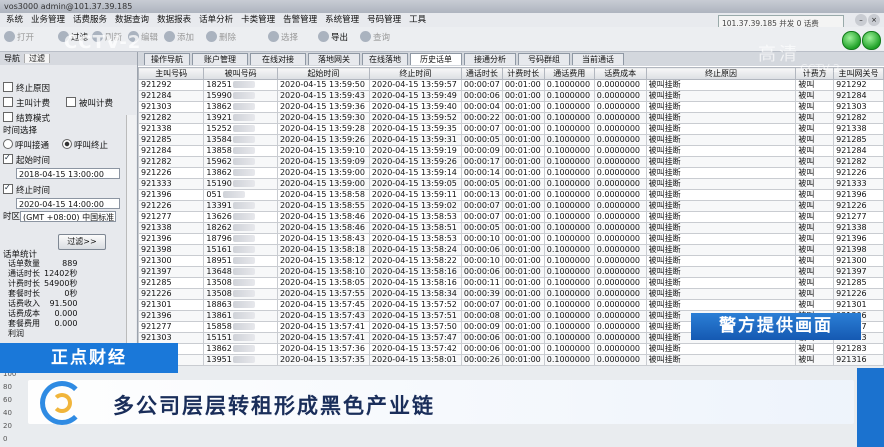  Describe the element at coordinates (385, 59) in the screenshot. I see `grid-tab: 在线落地` at that location.